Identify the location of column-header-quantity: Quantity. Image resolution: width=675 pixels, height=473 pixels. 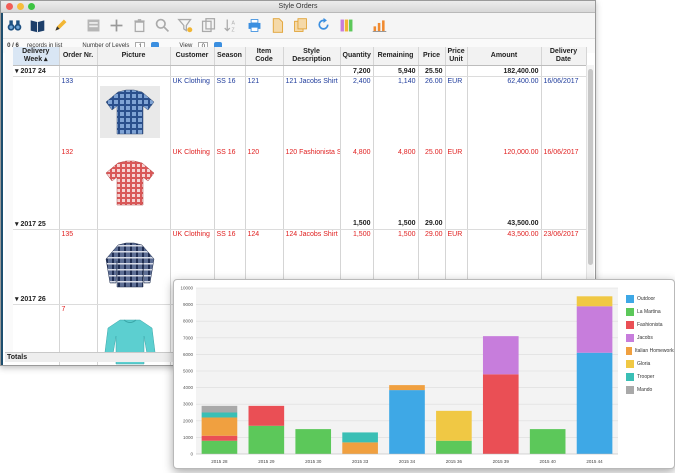
(357, 56).